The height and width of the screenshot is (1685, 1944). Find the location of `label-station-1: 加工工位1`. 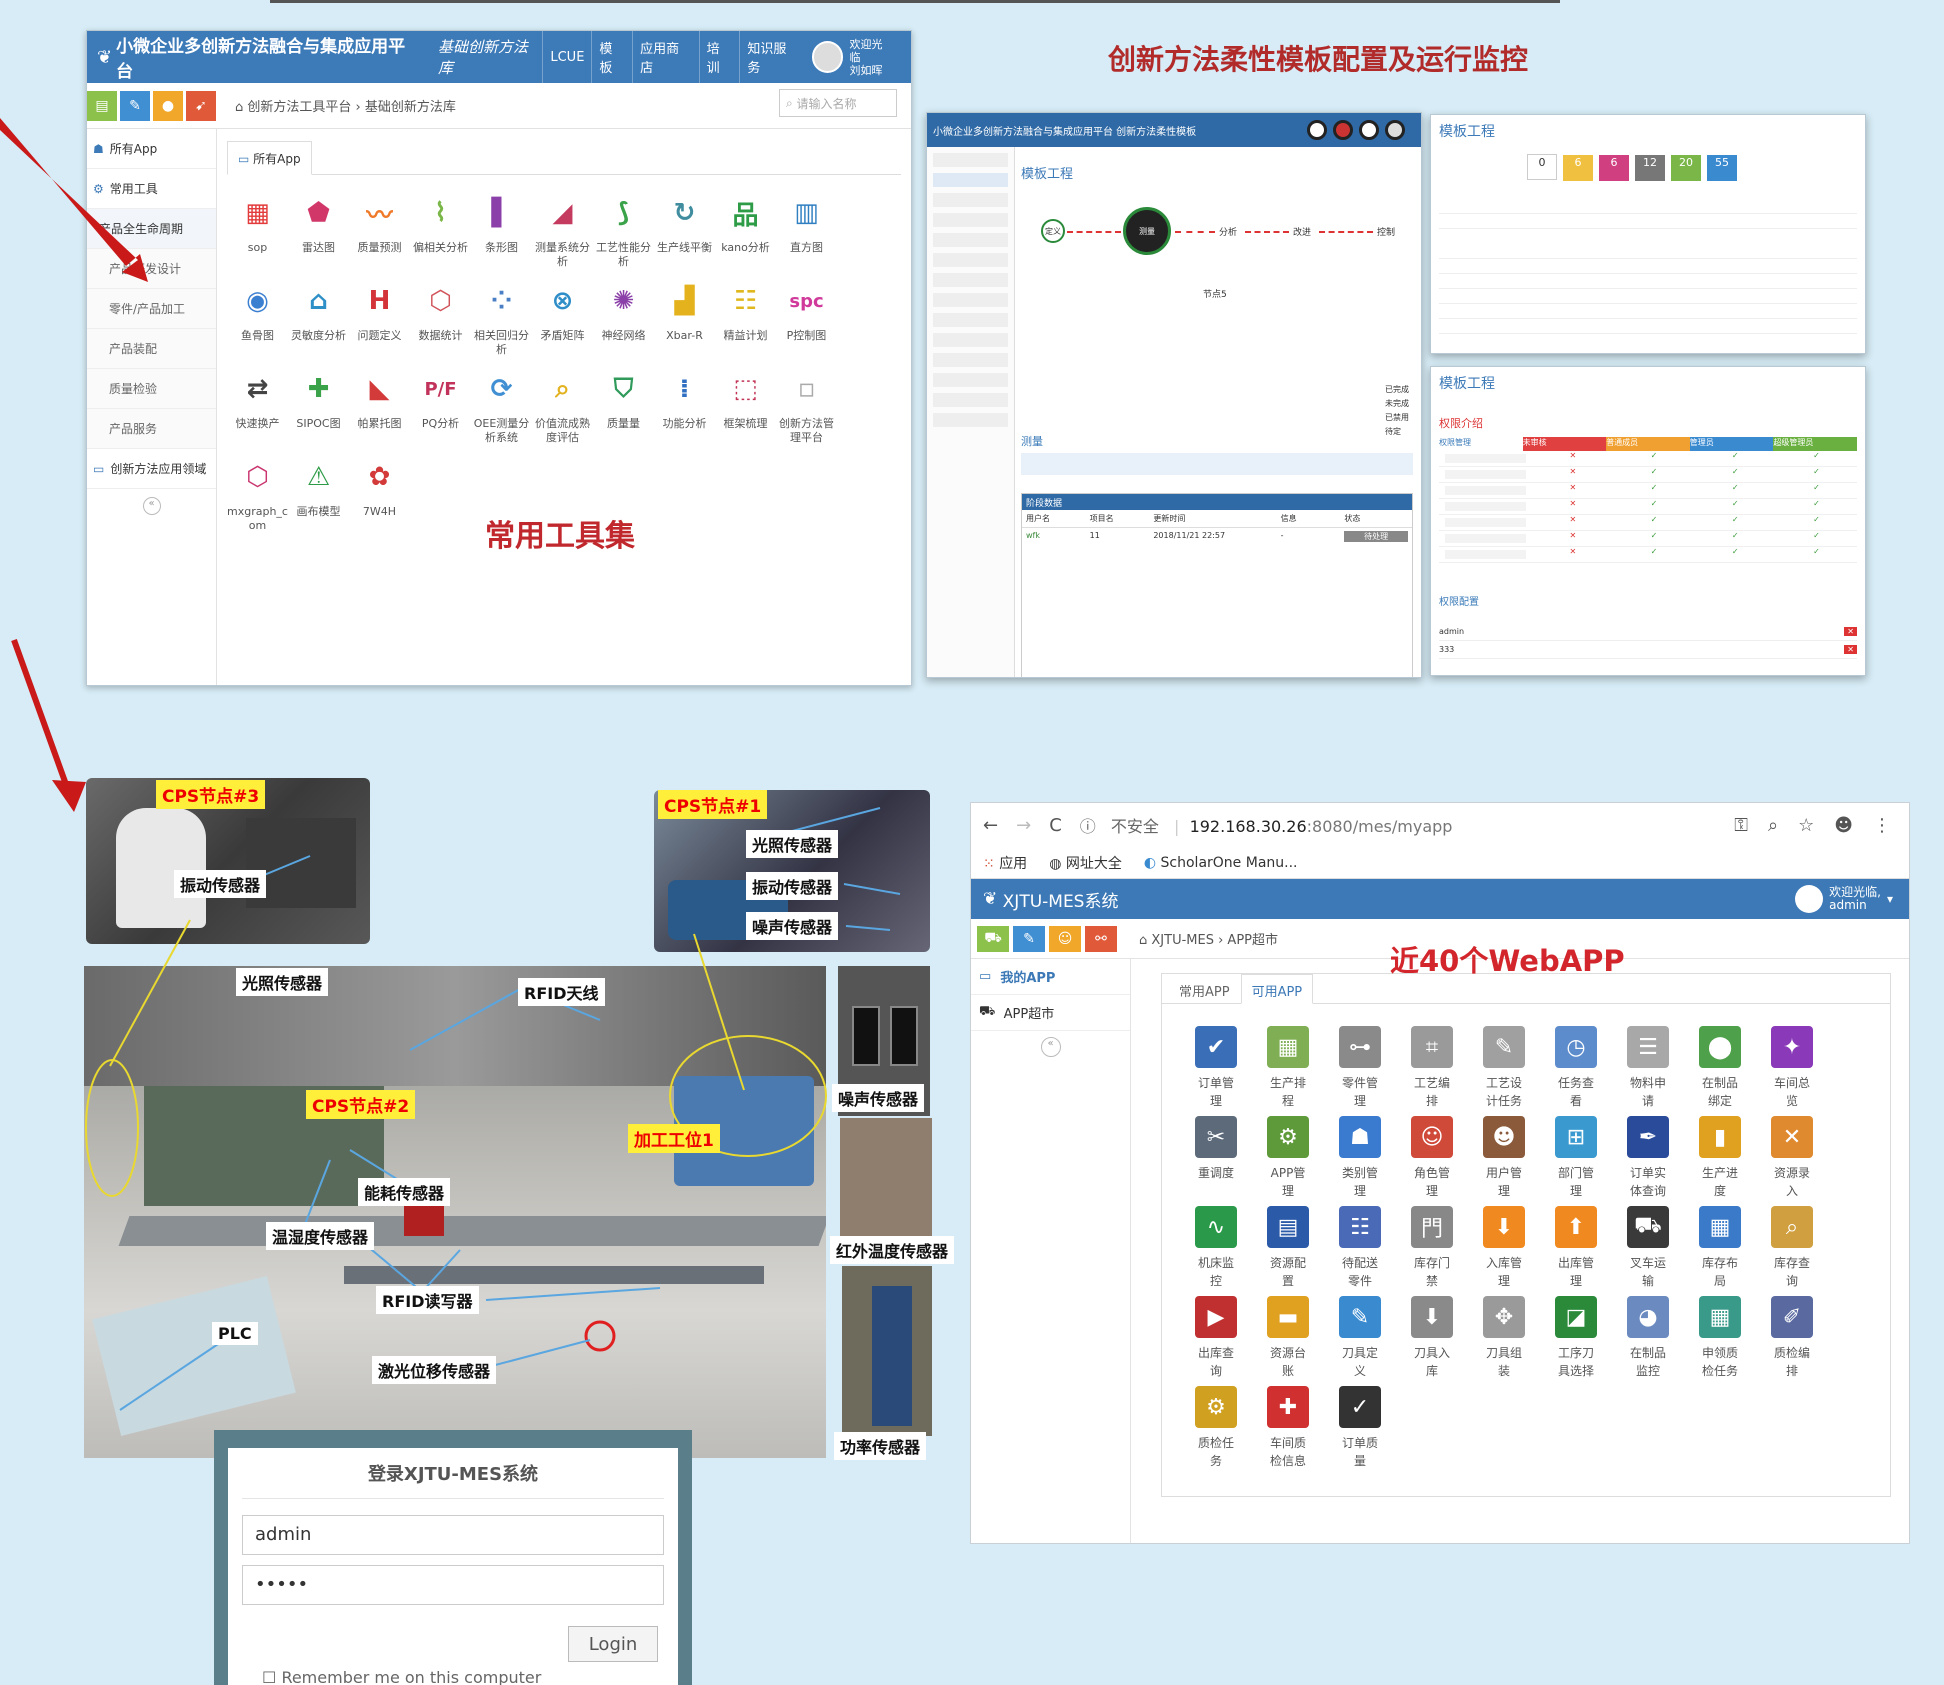

label-station-1: 加工工位1 is located at coordinates (674, 1138).